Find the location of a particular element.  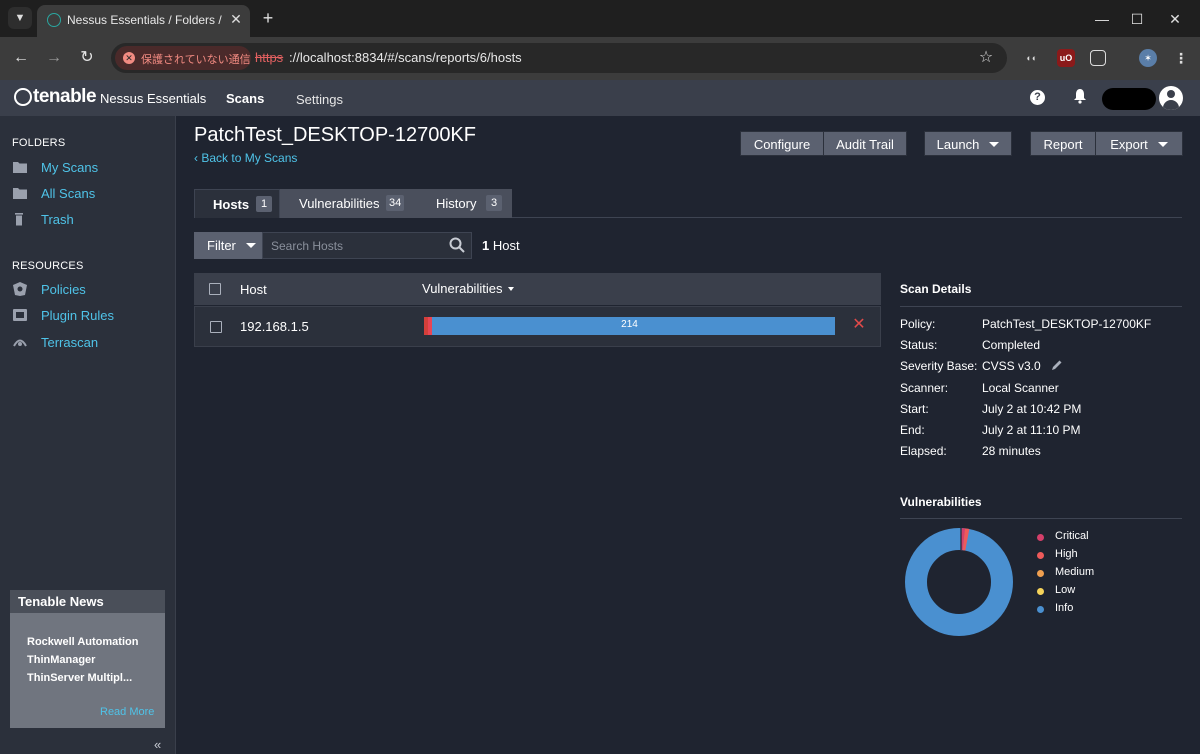

new-tab-button: + is located at coordinates (268, 18).